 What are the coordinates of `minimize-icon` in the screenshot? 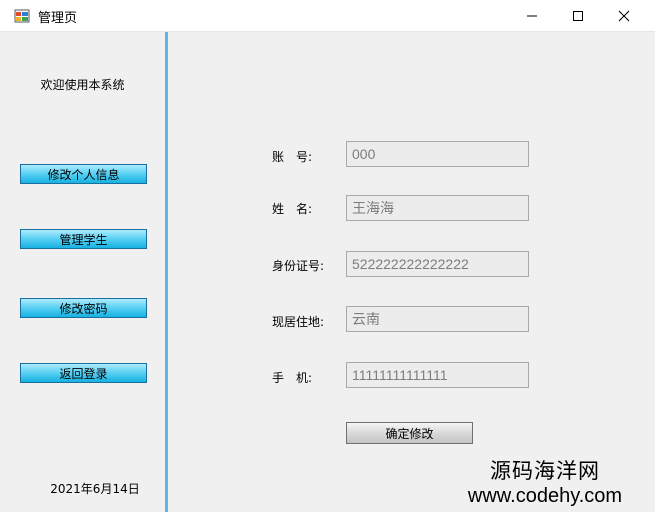 It's located at (532, 15).